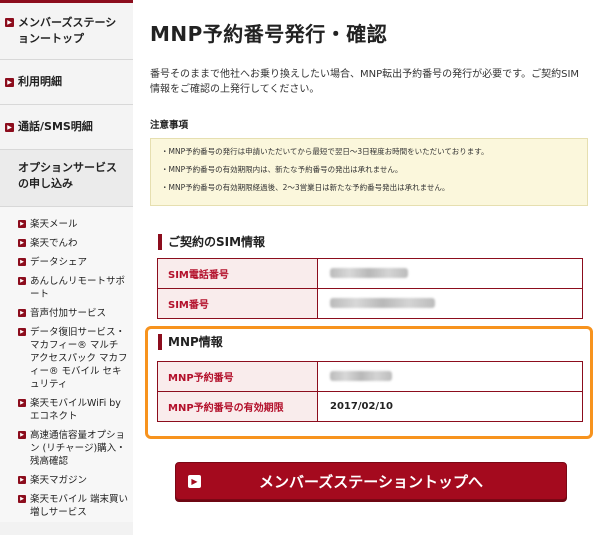  I want to click on sidebar-item-rakuten-denwa: ▶ 楽天でんわ, so click(66, 243).